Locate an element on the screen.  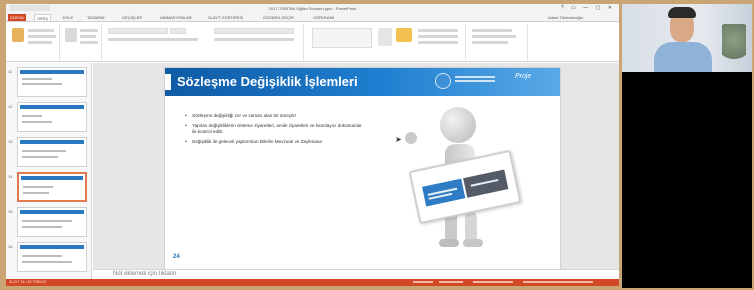
thumb-number: 11 is located at coordinates (10, 71).